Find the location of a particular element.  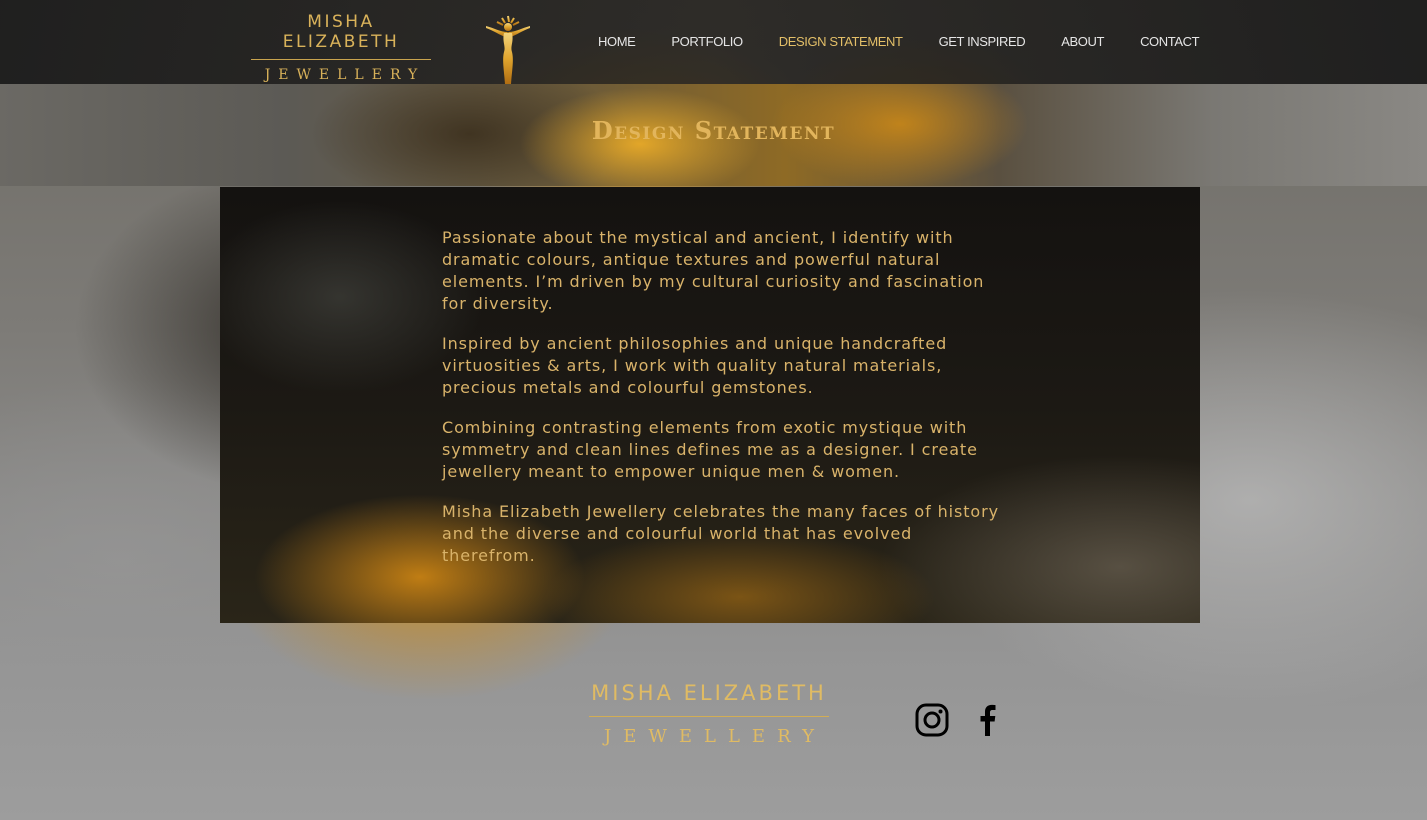

instagram-icon is located at coordinates (932, 720).